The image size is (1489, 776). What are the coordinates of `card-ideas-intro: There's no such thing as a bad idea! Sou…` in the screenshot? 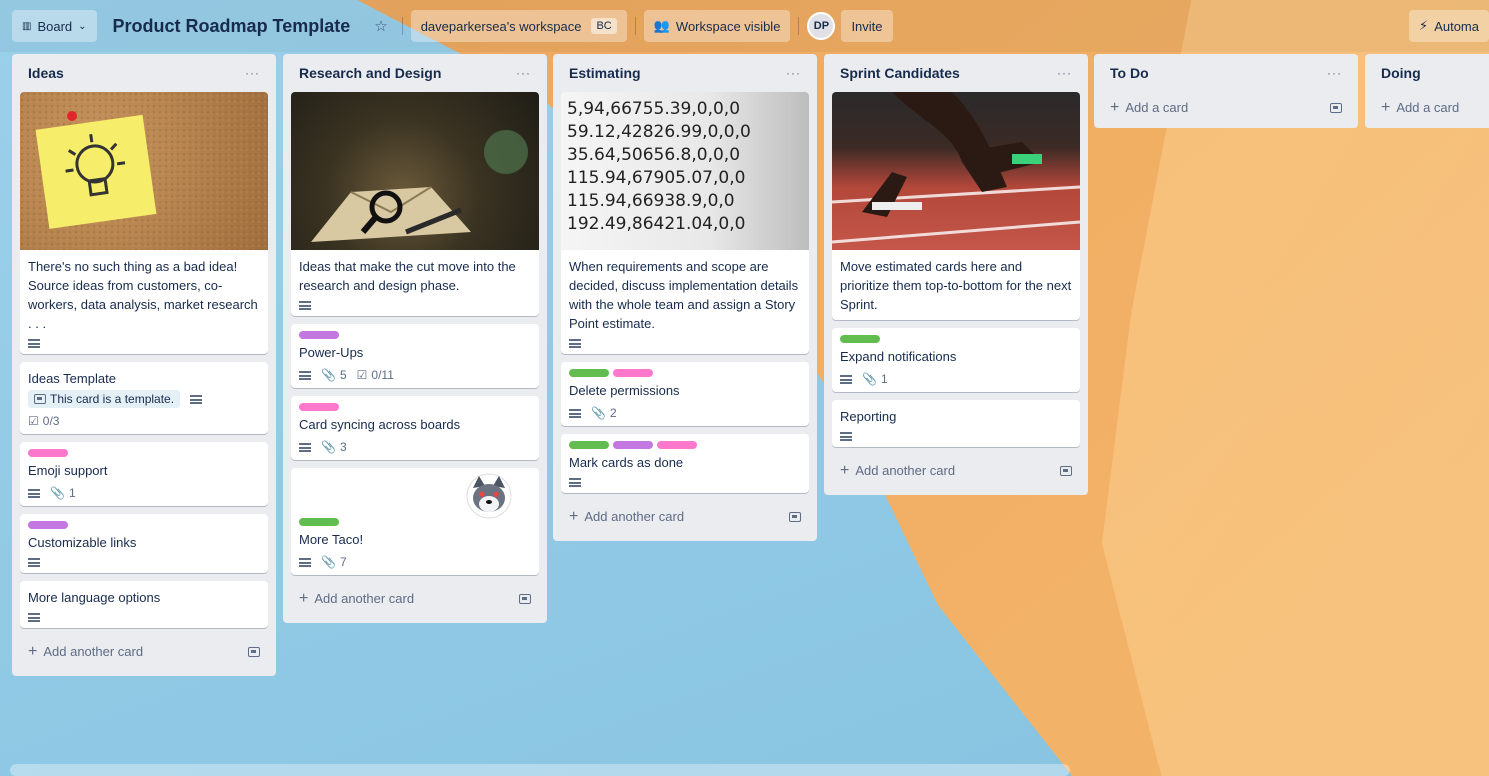 It's located at (144, 223).